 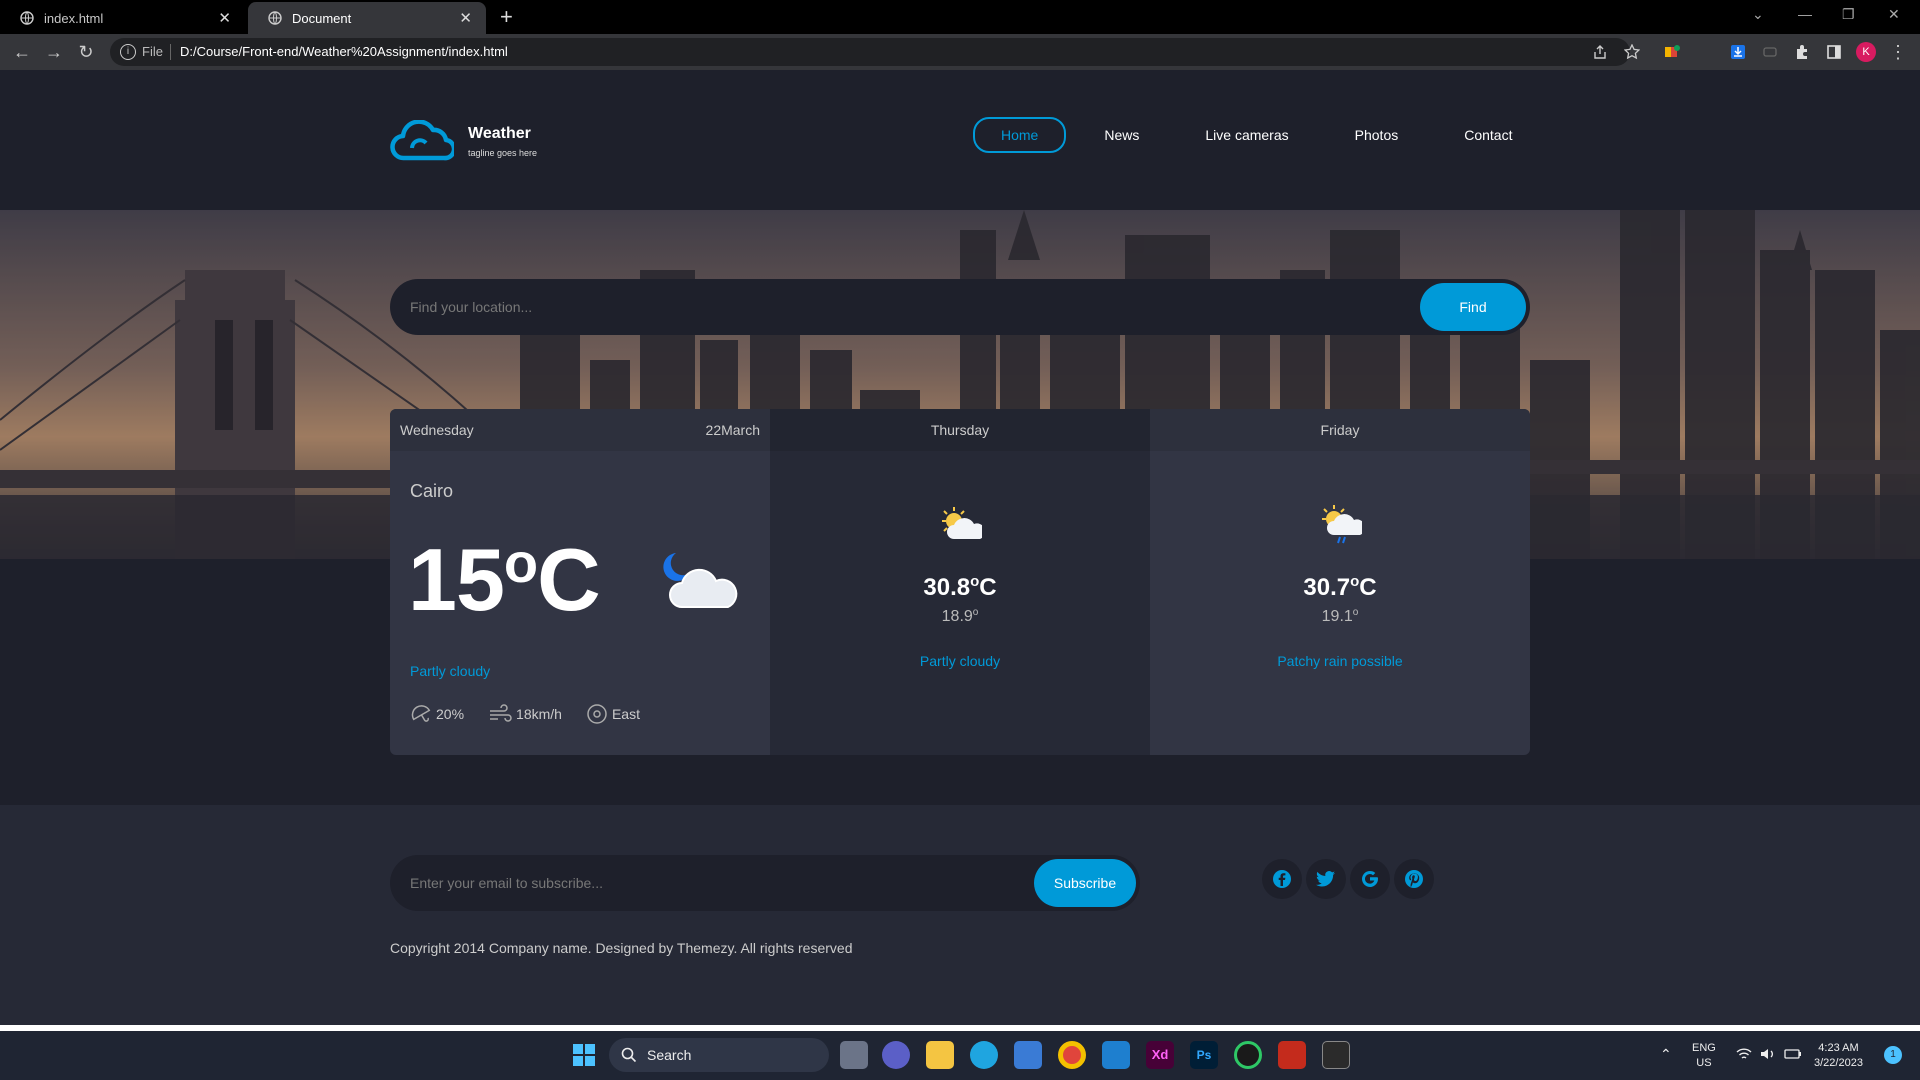 I want to click on compass-icon, so click(x=597, y=714).